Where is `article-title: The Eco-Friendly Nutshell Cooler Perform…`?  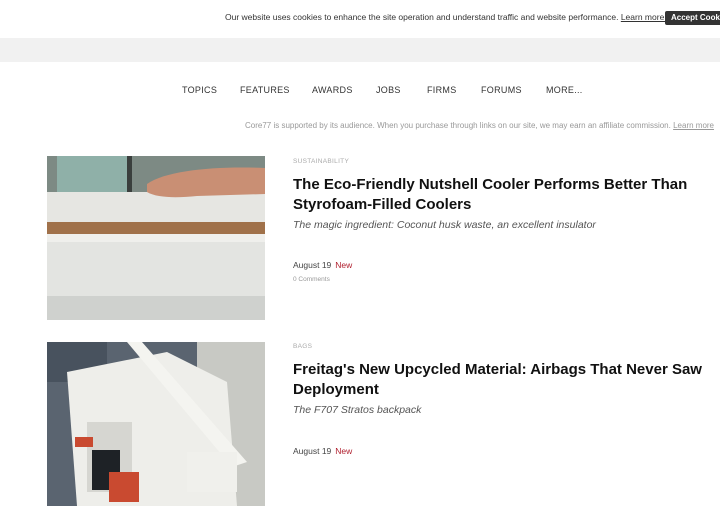 article-title: The Eco-Friendly Nutshell Cooler Perform… is located at coordinates (498, 194).